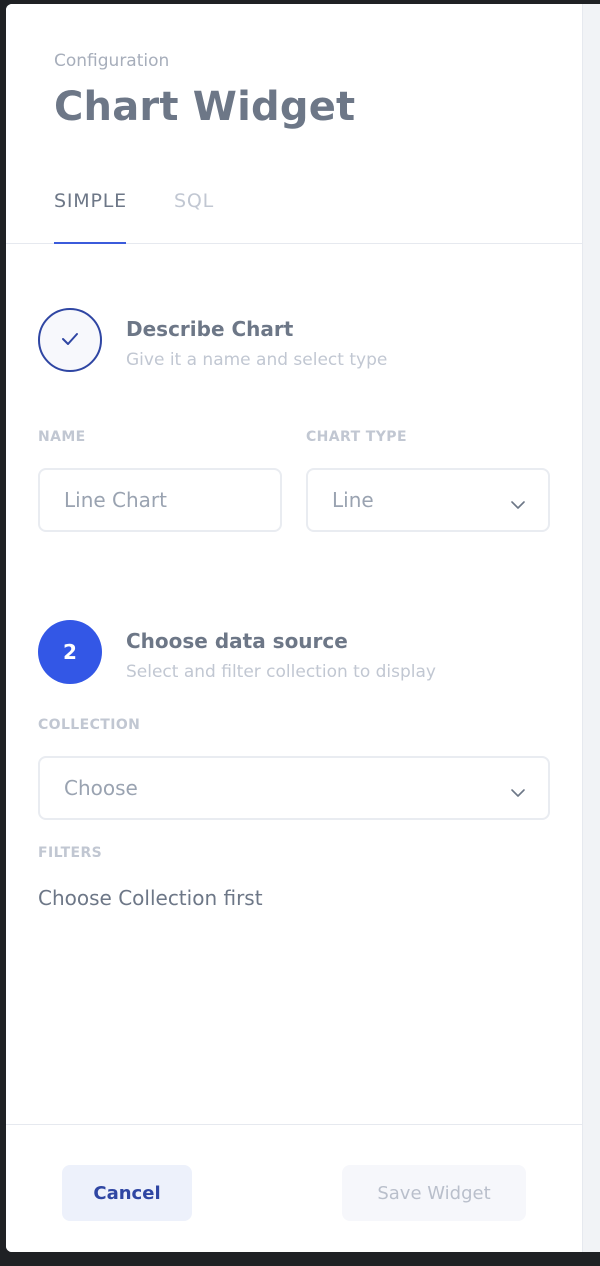 The image size is (600, 1266). I want to click on step-number-badge: 2, so click(70, 652).